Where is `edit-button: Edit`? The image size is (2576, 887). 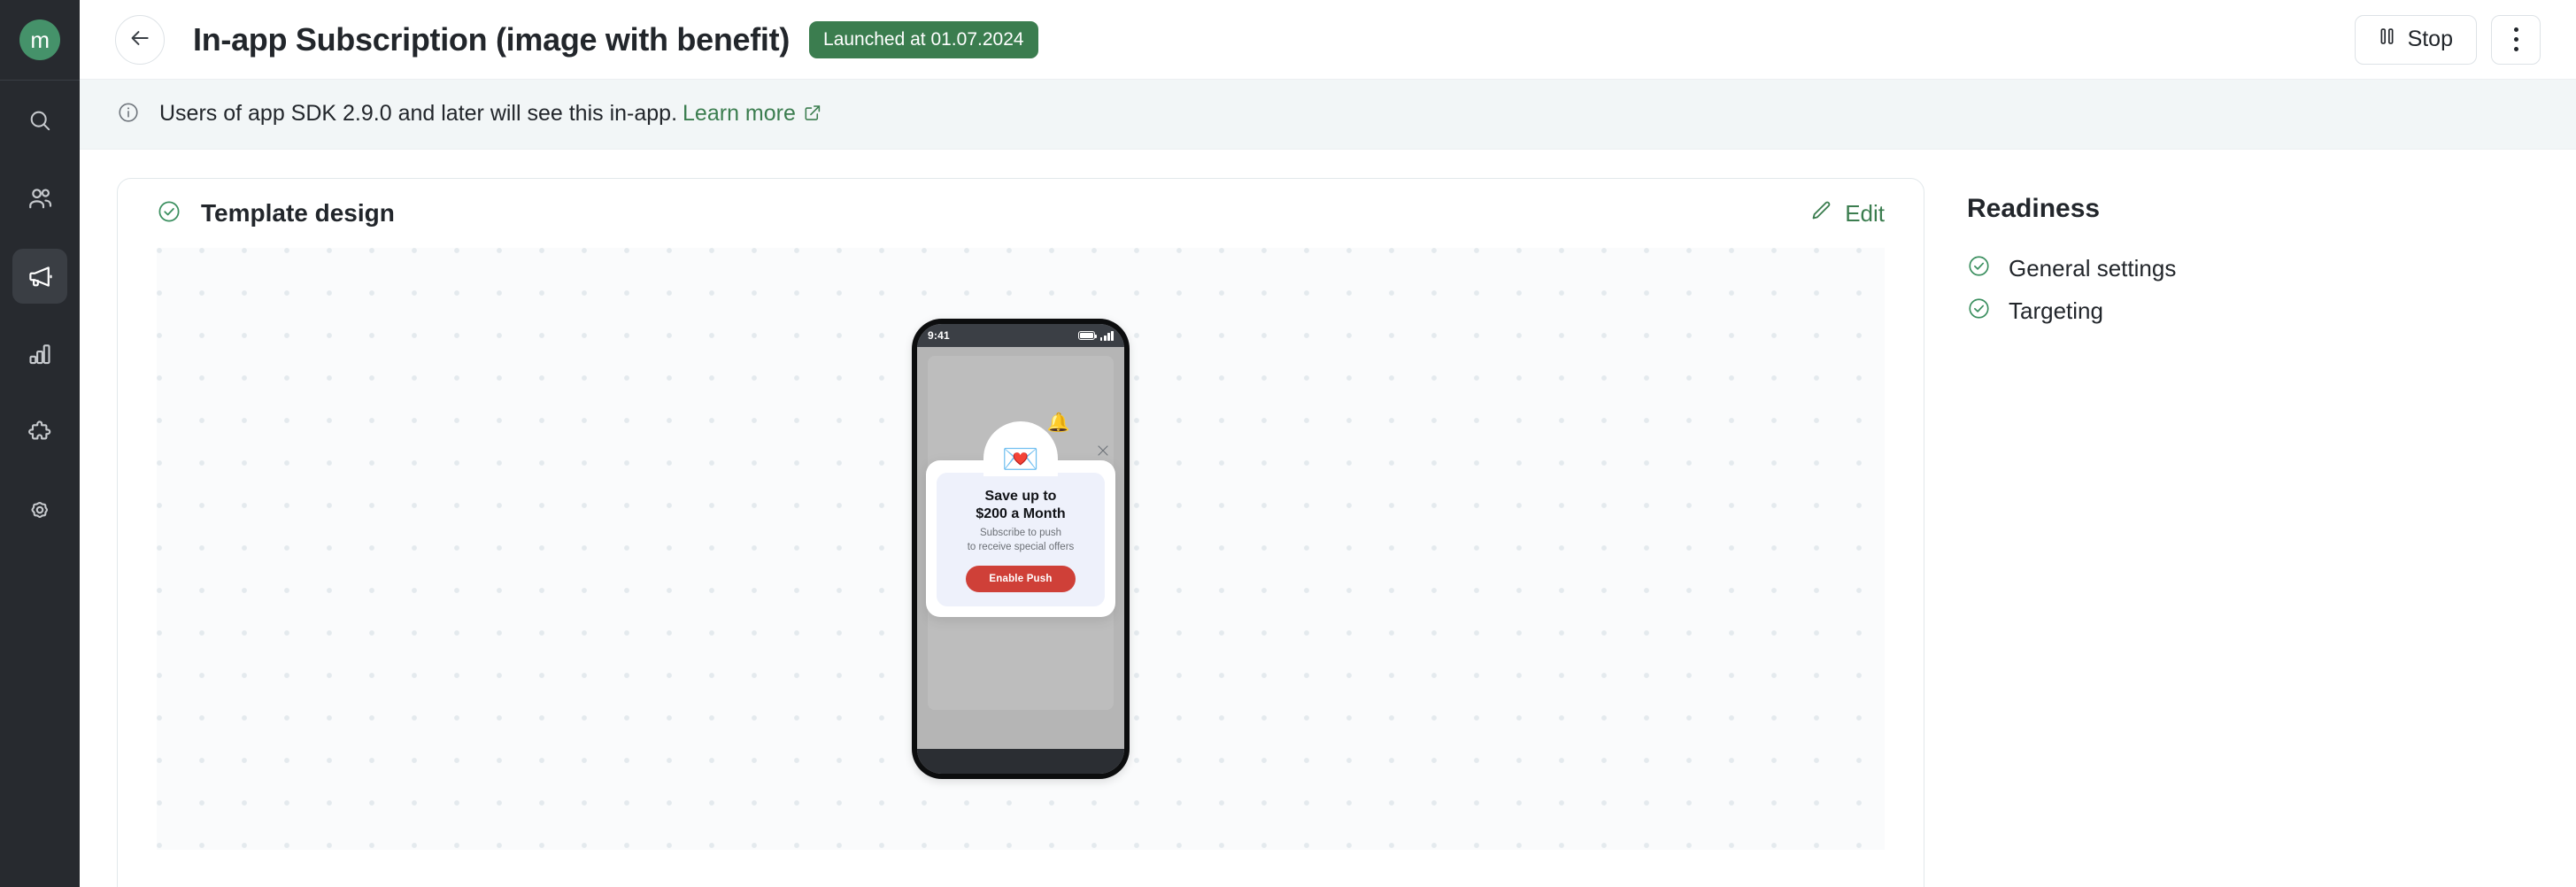
edit-button: Edit is located at coordinates (1847, 214).